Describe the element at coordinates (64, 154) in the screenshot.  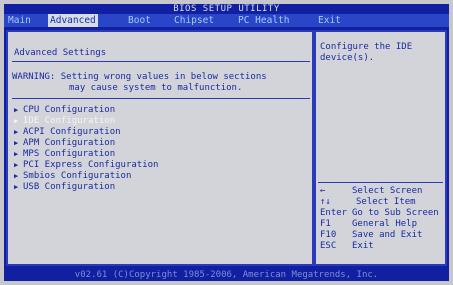
I see `option-mps-configuration: ▶ MPS Configuration` at that location.